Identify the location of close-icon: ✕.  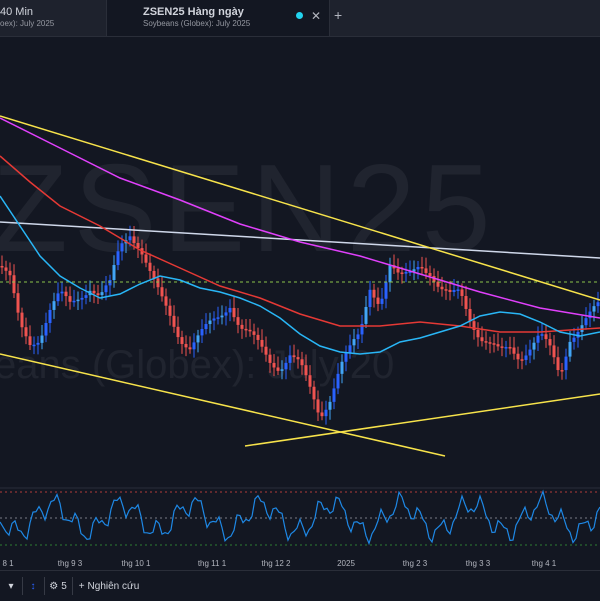
(316, 16).